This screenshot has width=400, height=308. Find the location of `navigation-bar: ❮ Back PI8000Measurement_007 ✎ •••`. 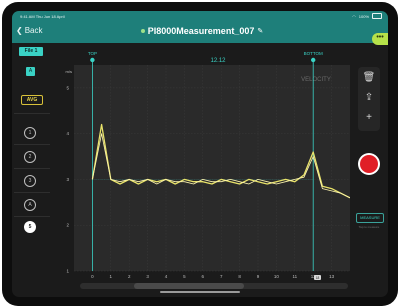

navigation-bar: ❮ Back PI8000Measurement_007 ✎ ••• is located at coordinates (200, 33).